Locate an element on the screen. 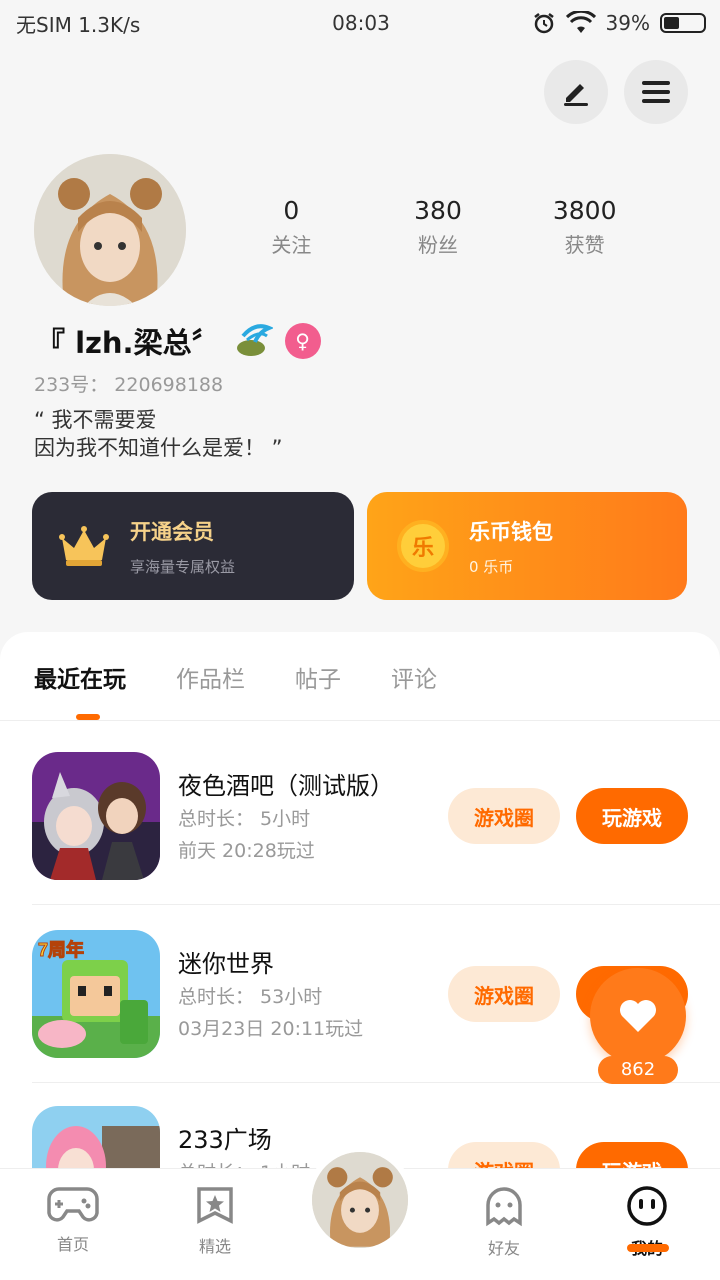 This screenshot has width=720, height=1280. level-badge-icon is located at coordinates (254, 340).